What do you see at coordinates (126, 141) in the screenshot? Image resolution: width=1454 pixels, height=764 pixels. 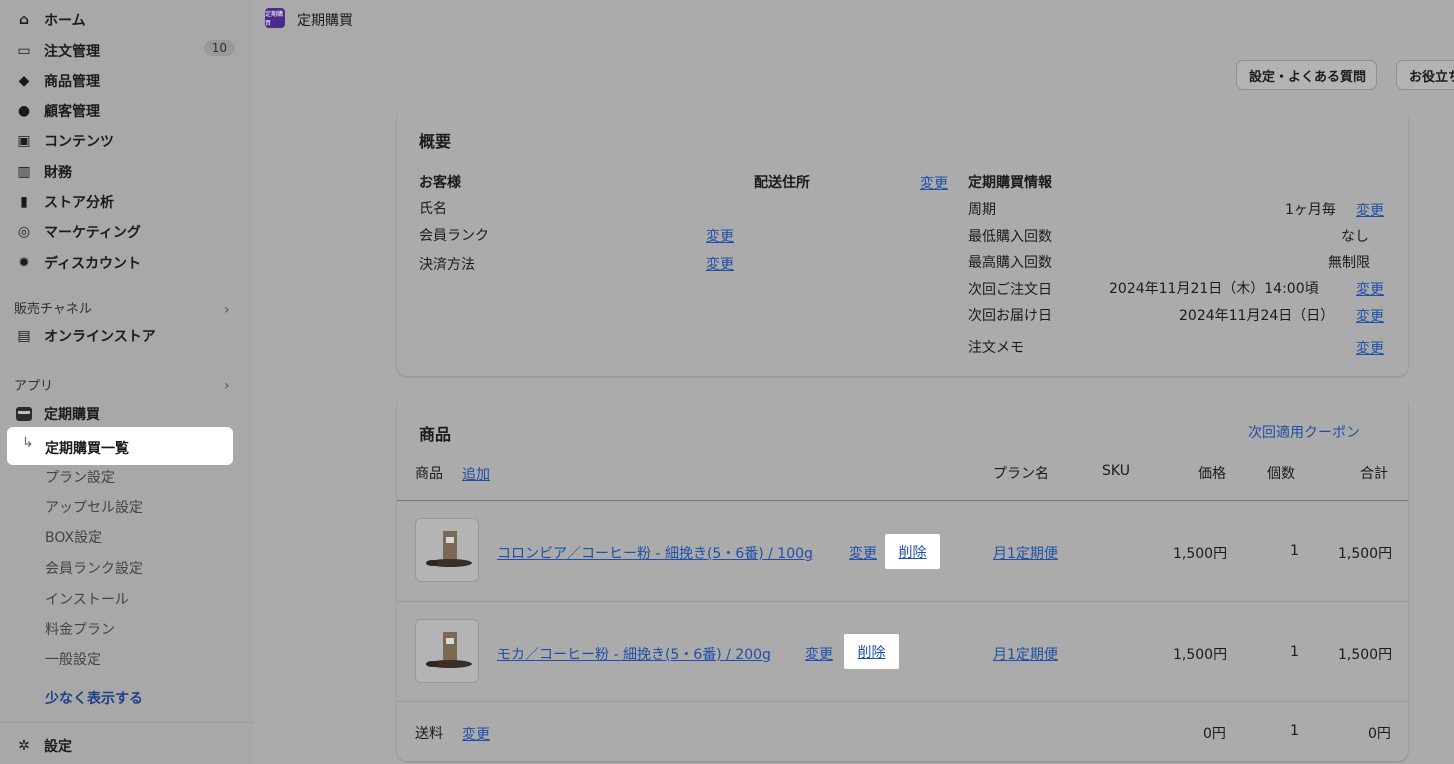 I see `sidebar-item-content: ▣ コンテンツ` at bounding box center [126, 141].